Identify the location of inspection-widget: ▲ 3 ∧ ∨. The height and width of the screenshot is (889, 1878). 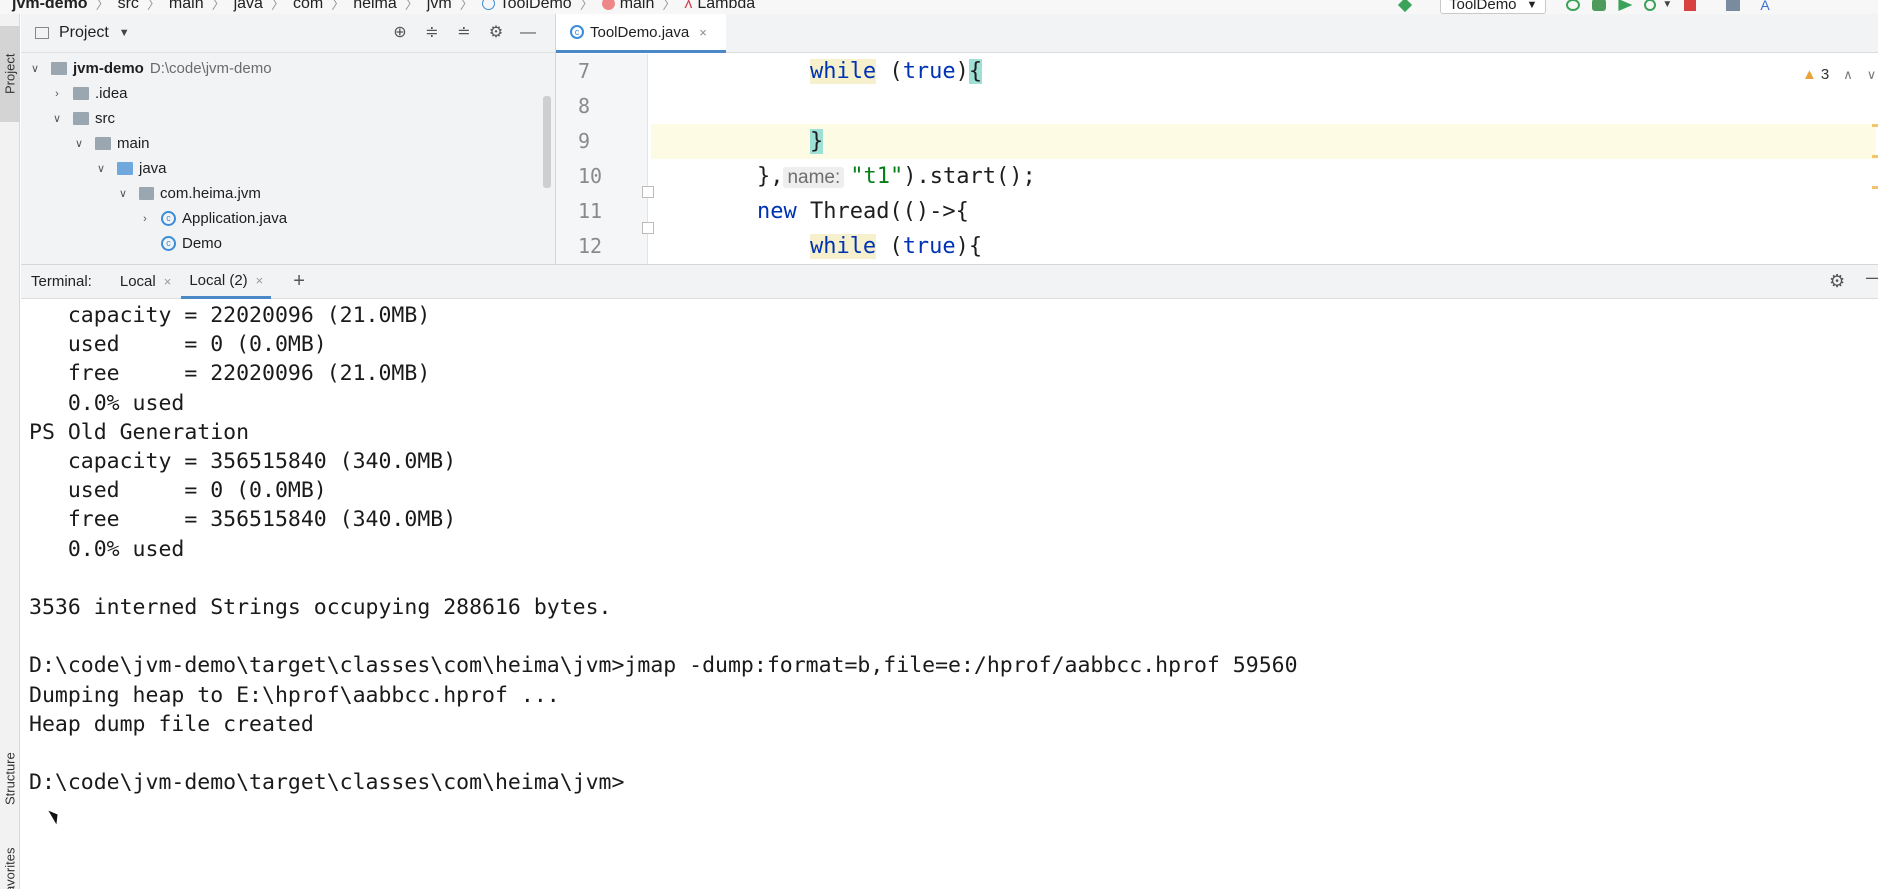
(1839, 74).